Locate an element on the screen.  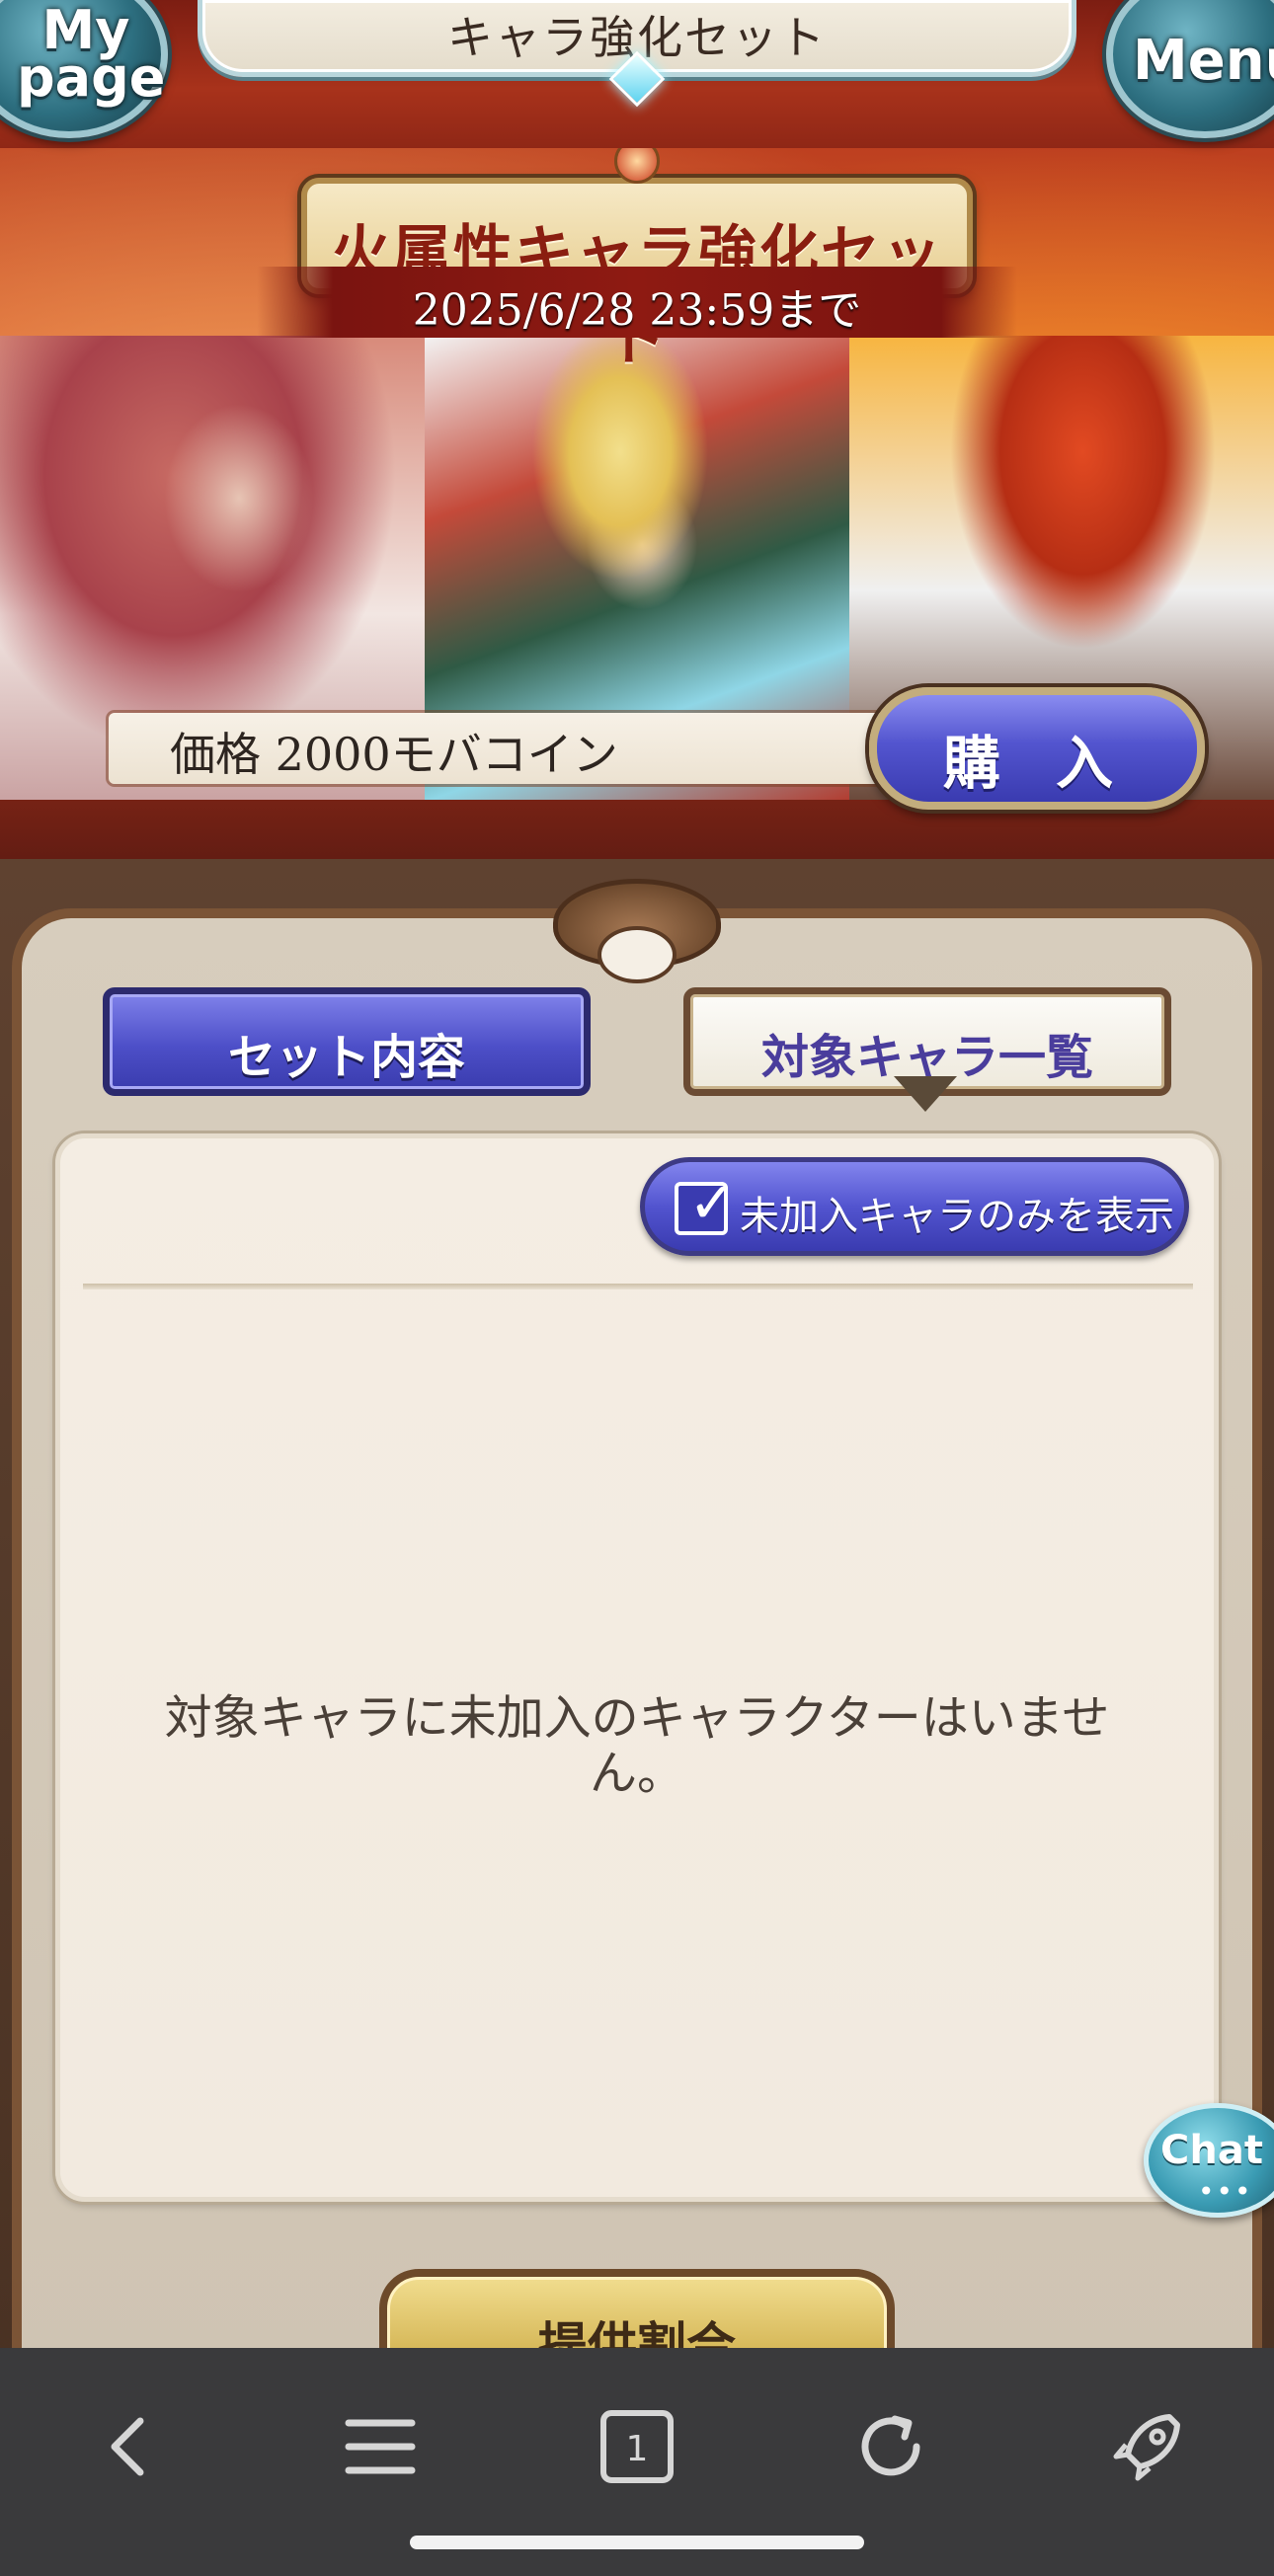
tab-set-contents-label: セット内容 is located at coordinates (346, 1057).